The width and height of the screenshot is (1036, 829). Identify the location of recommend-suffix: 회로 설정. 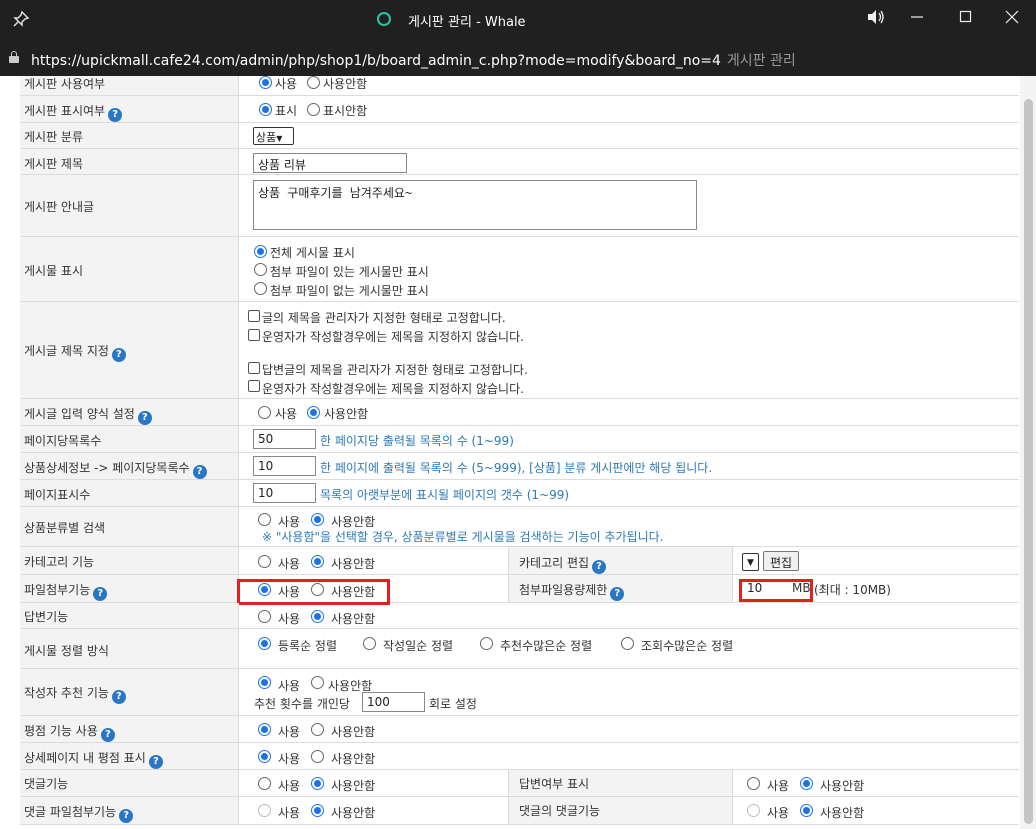
(453, 704).